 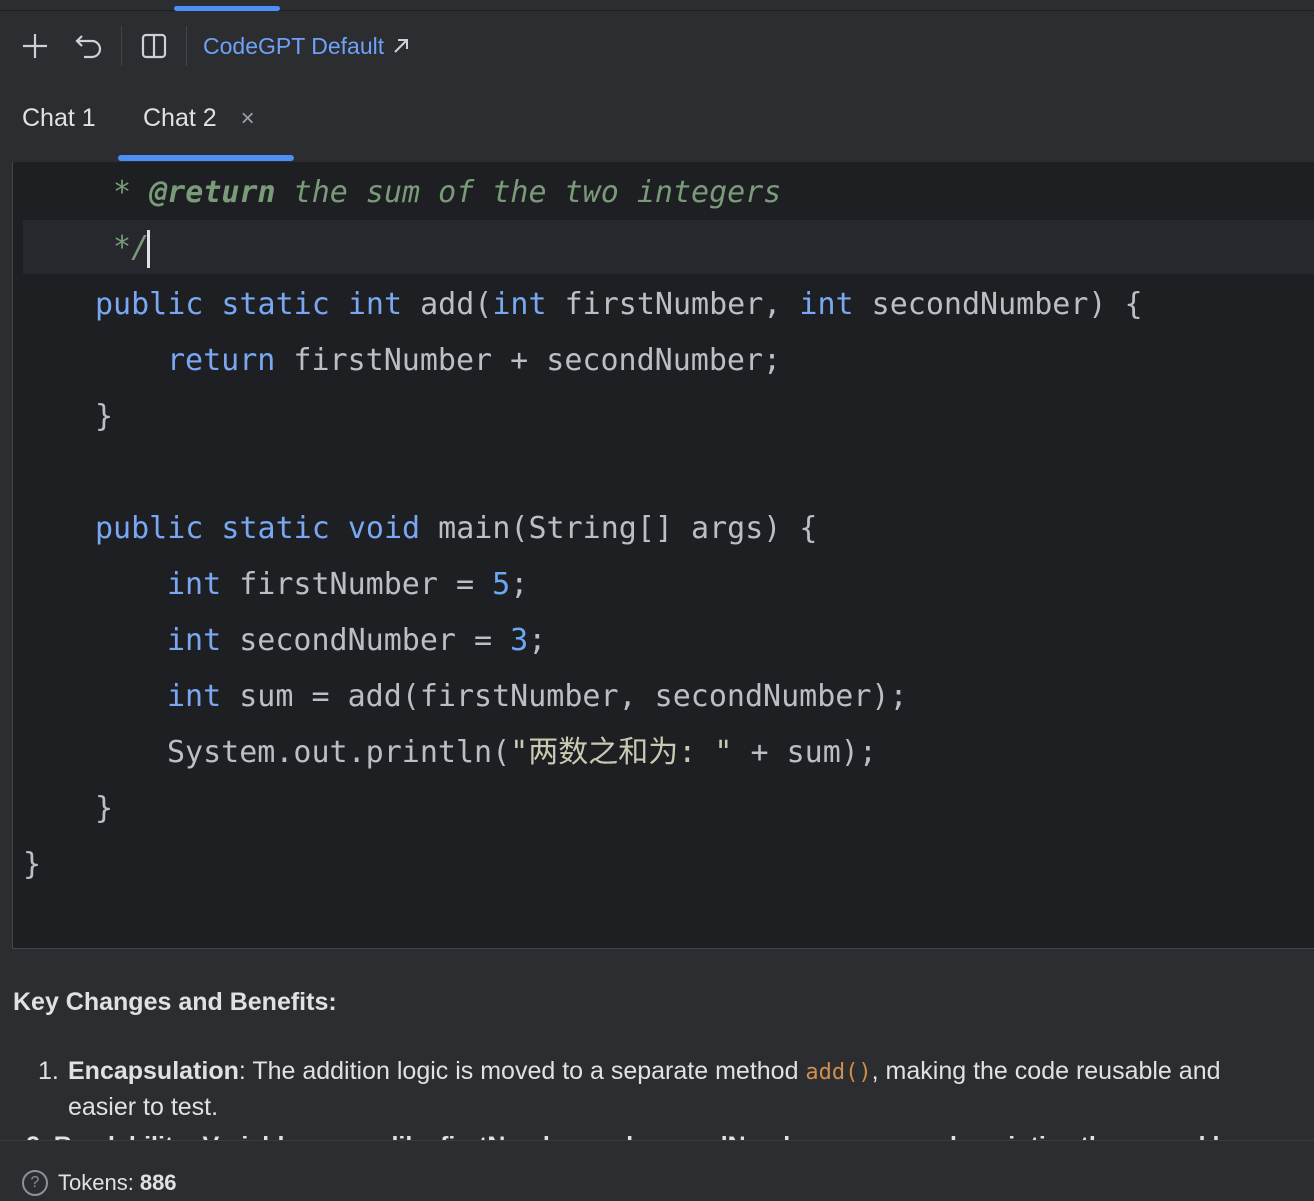 I want to click on arrow-up-right-icon, so click(x=401, y=46).